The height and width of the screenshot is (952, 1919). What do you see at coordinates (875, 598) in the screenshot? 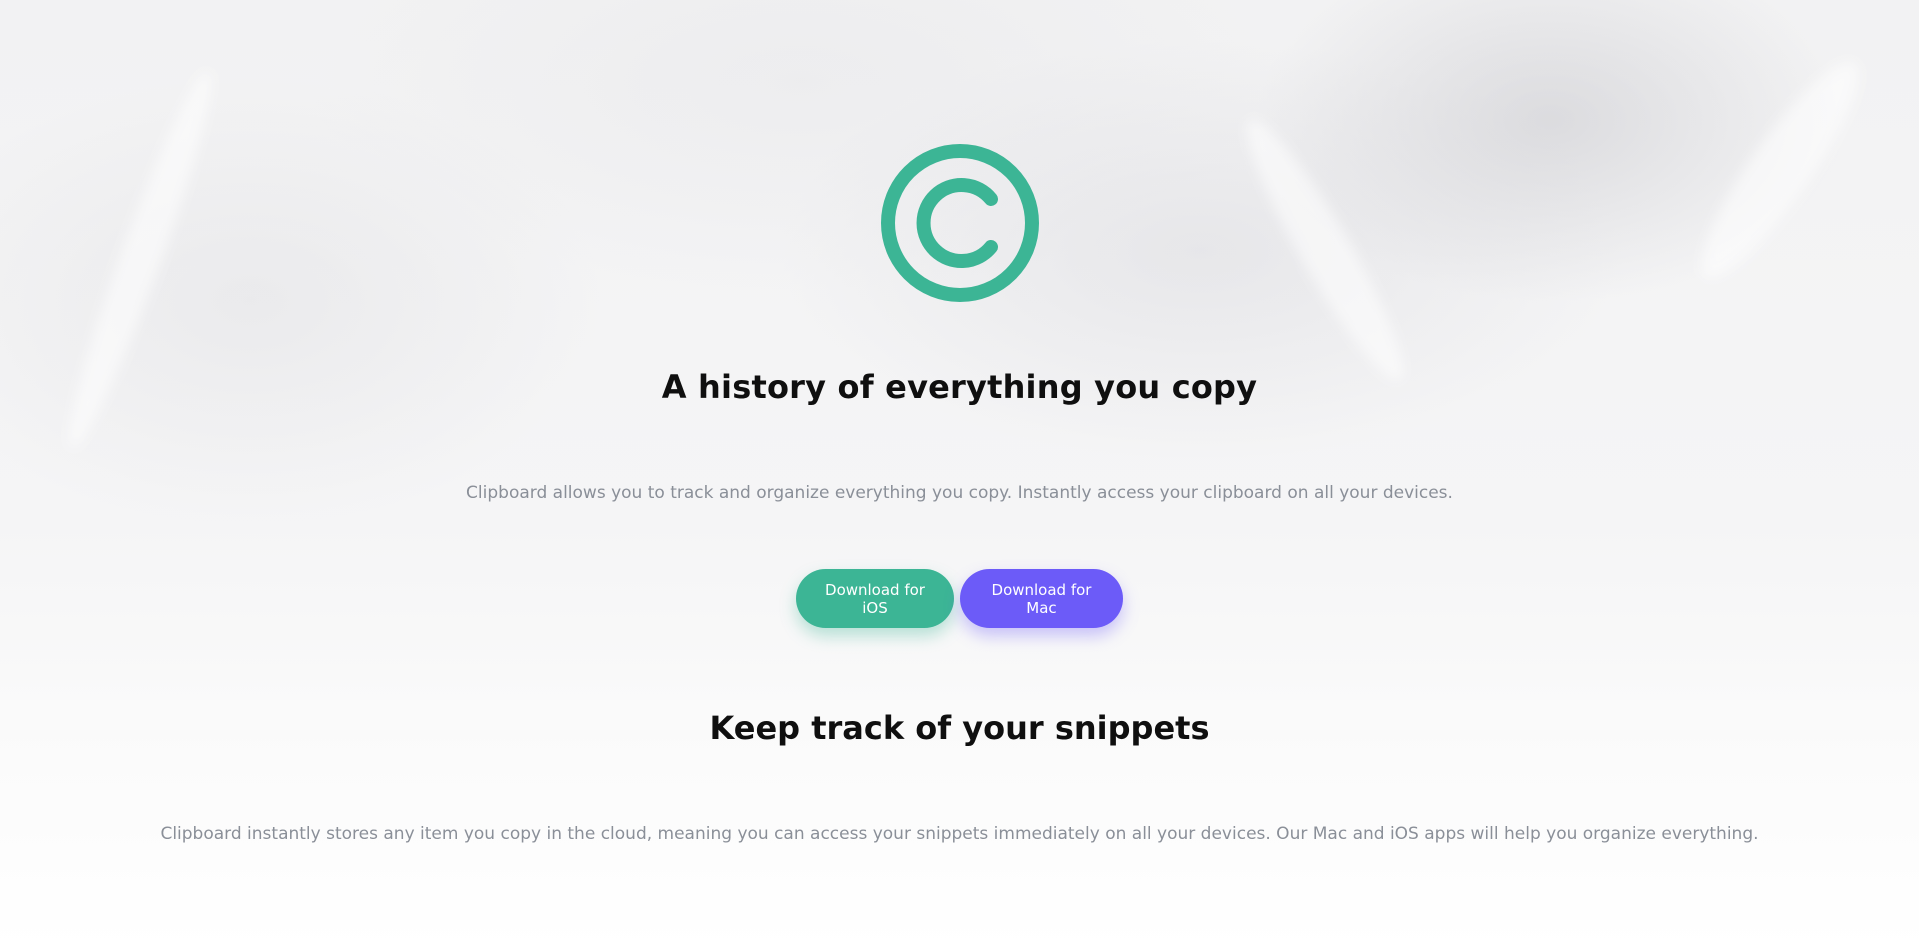
I see `download-ios-button: Download for iOS` at bounding box center [875, 598].